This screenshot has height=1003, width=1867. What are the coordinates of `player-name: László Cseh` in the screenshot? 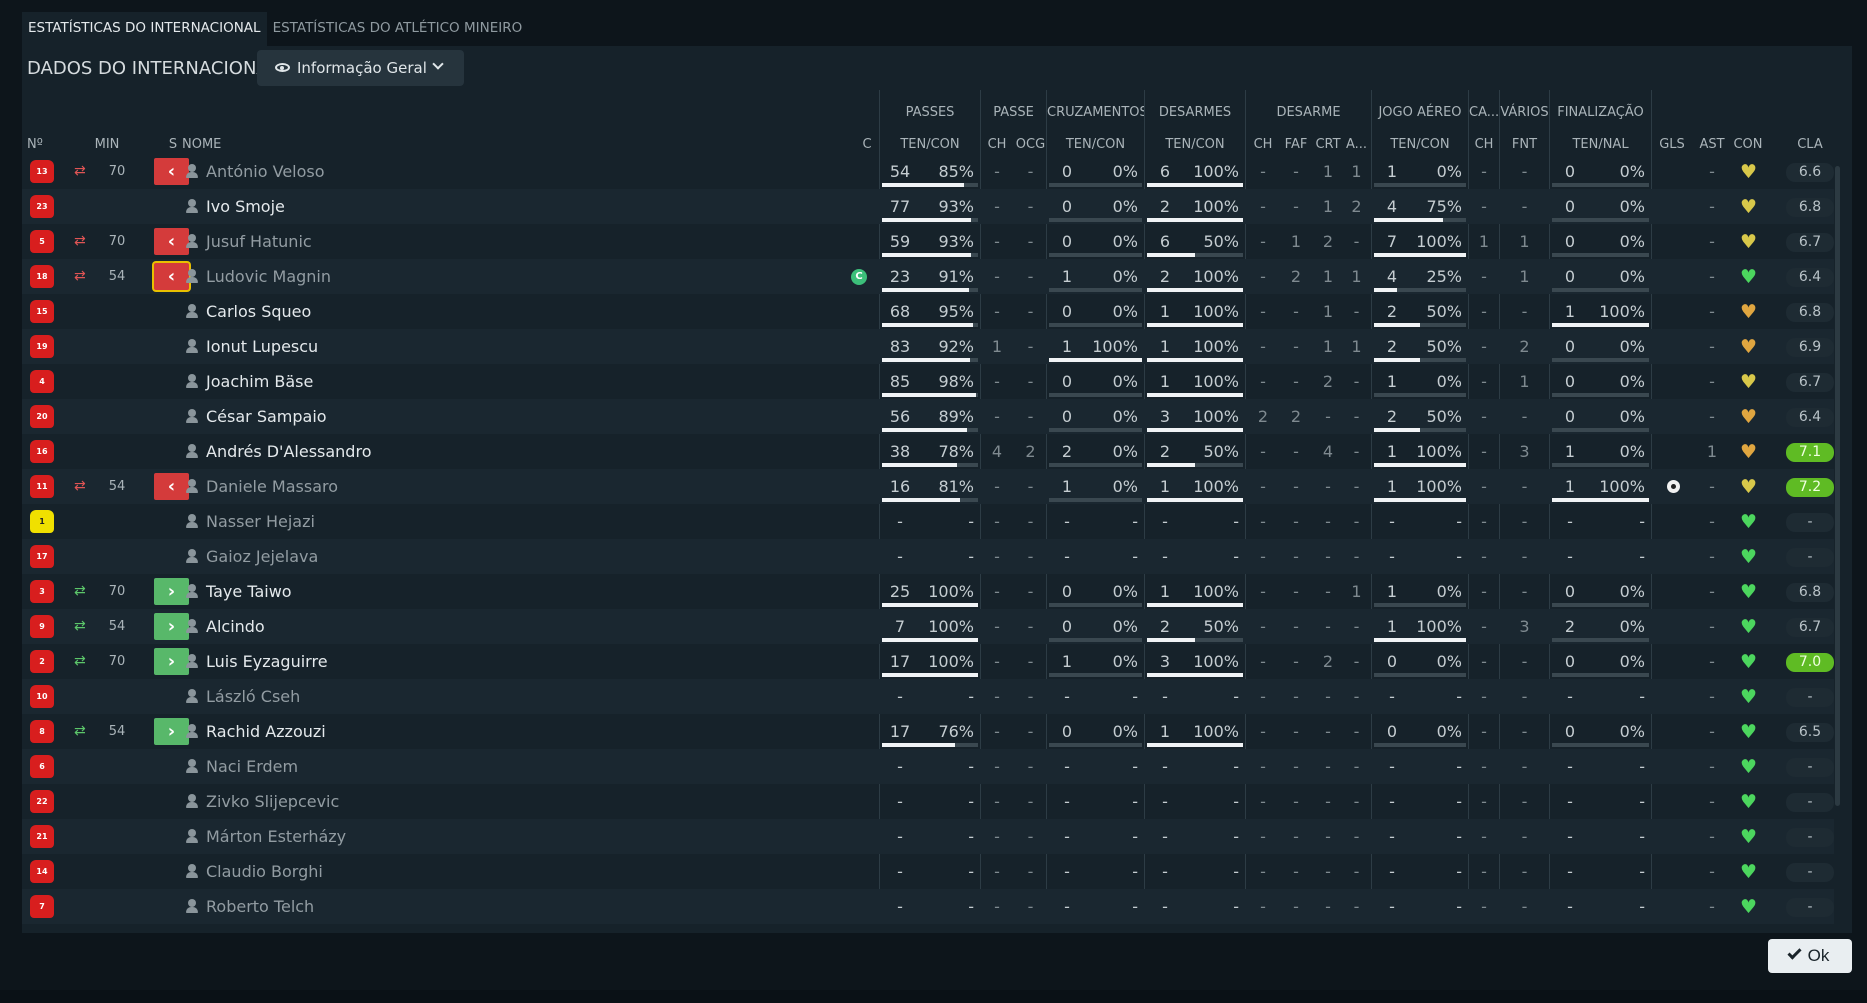 It's located at (253, 696).